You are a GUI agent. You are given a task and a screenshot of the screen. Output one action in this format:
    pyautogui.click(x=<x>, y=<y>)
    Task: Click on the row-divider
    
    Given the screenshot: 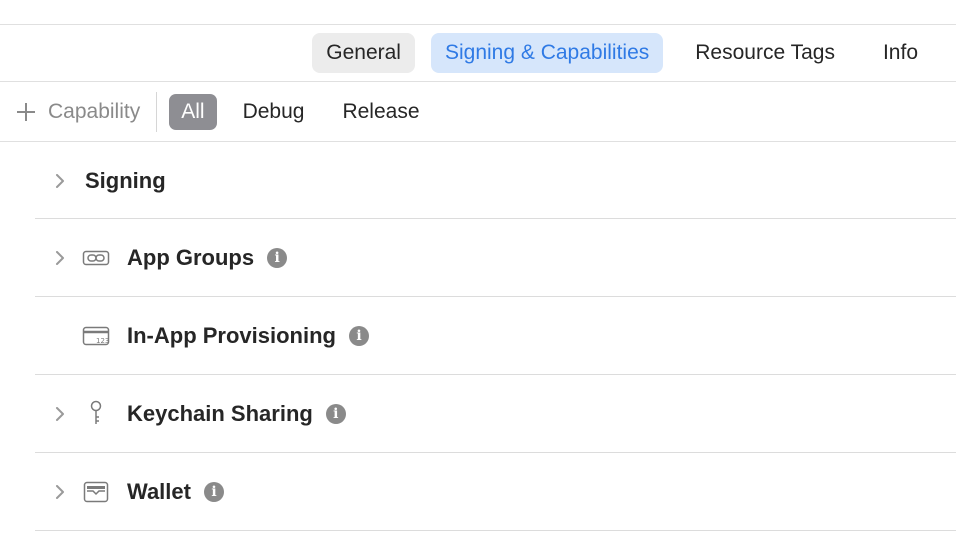 What is the action you would take?
    pyautogui.click(x=495, y=530)
    